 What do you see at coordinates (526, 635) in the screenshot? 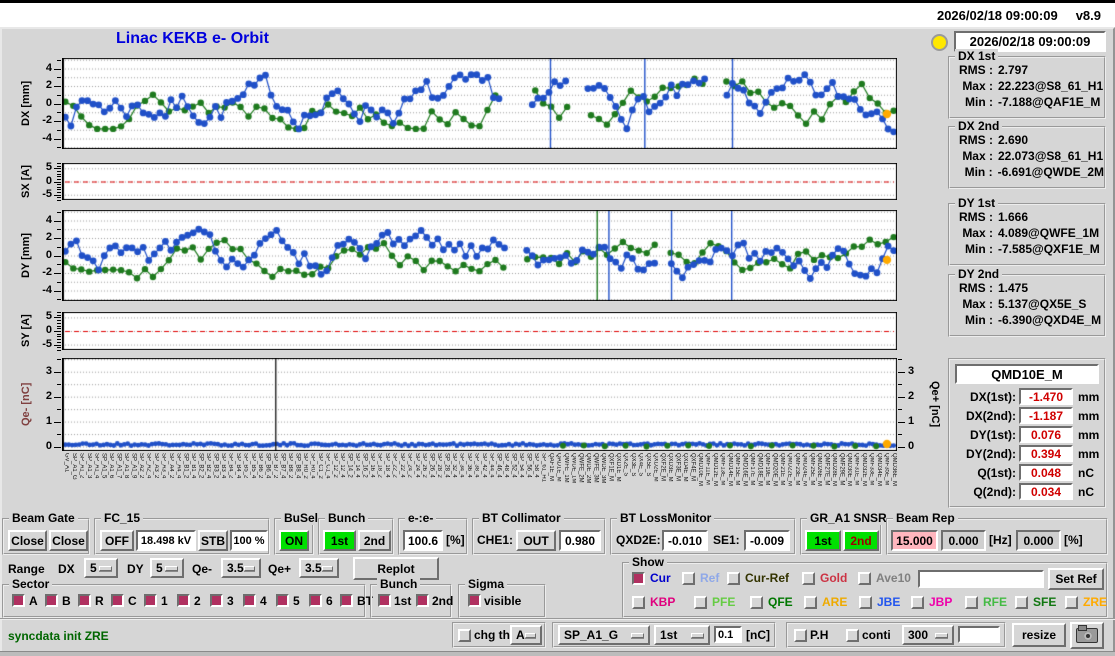
I see `chg-th-dropdown: A` at bounding box center [526, 635].